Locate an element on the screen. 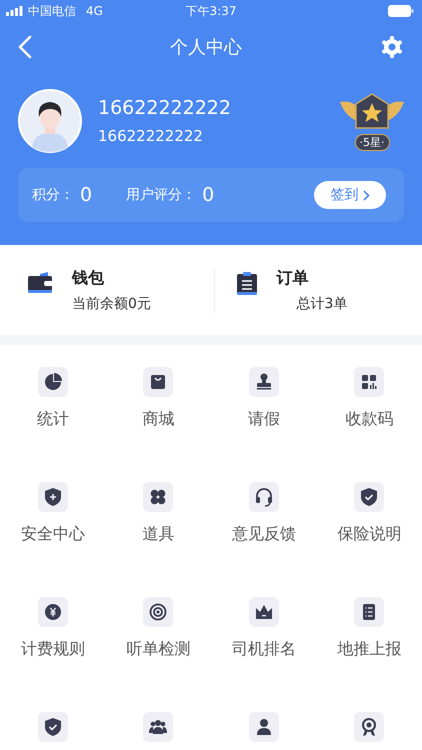 The width and height of the screenshot is (422, 750). bag-icon is located at coordinates (158, 382).